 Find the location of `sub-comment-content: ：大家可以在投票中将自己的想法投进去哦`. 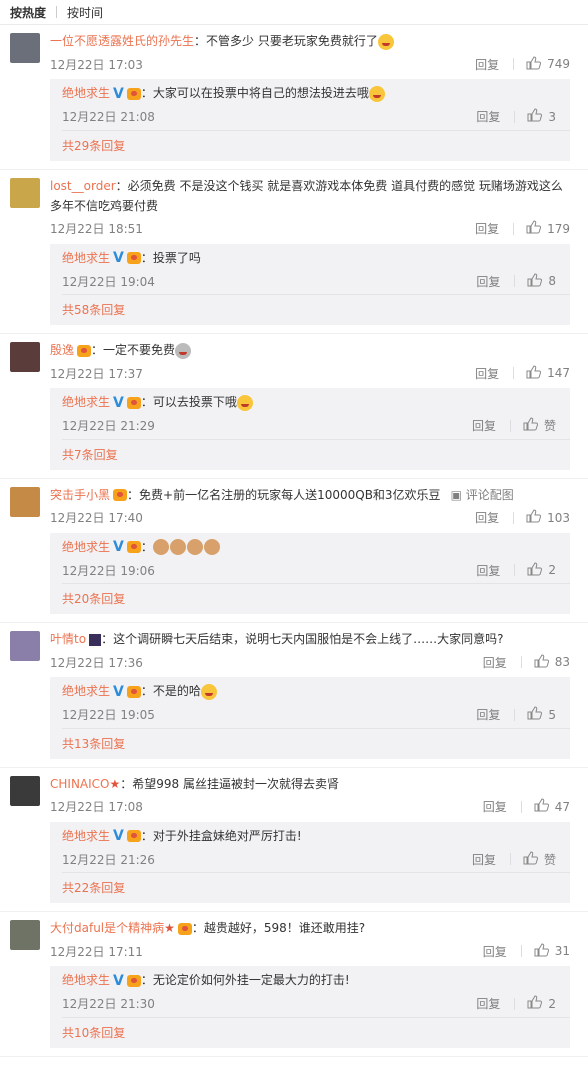

sub-comment-content: ：大家可以在投票中将自己的想法投进去哦 is located at coordinates (254, 93).